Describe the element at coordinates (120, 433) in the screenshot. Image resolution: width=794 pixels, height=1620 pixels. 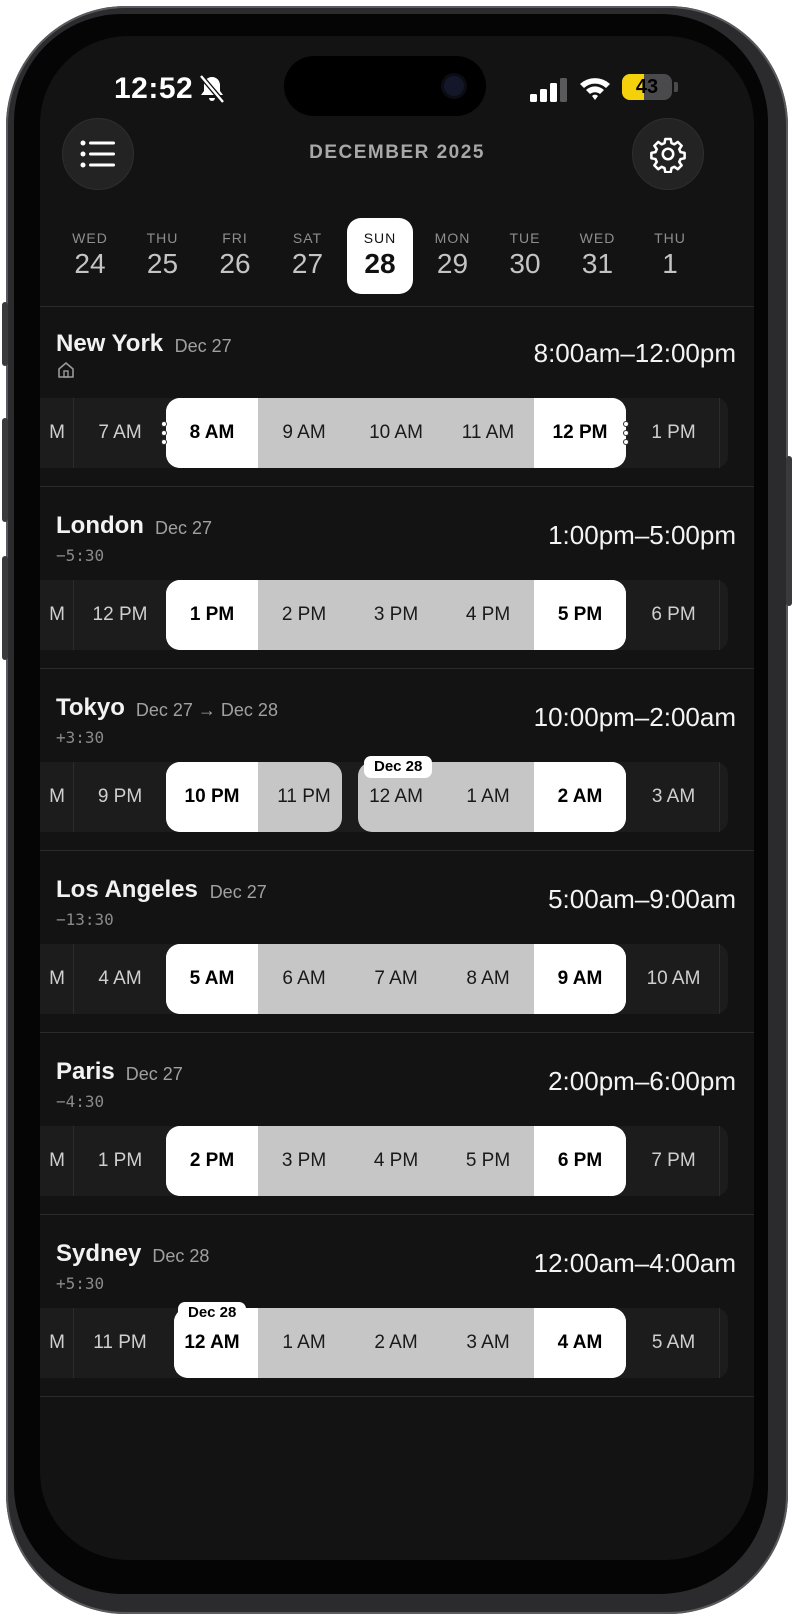
I see `hour-cell: 7 AM` at that location.